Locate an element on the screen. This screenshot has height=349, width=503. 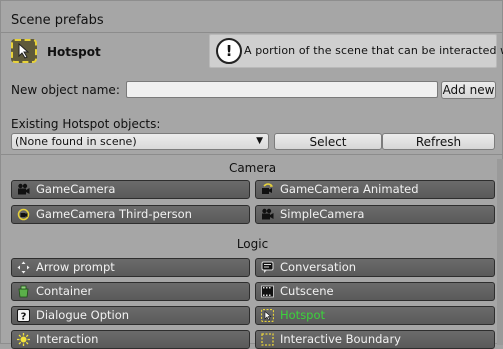
film-strip-icon is located at coordinates (267, 291).